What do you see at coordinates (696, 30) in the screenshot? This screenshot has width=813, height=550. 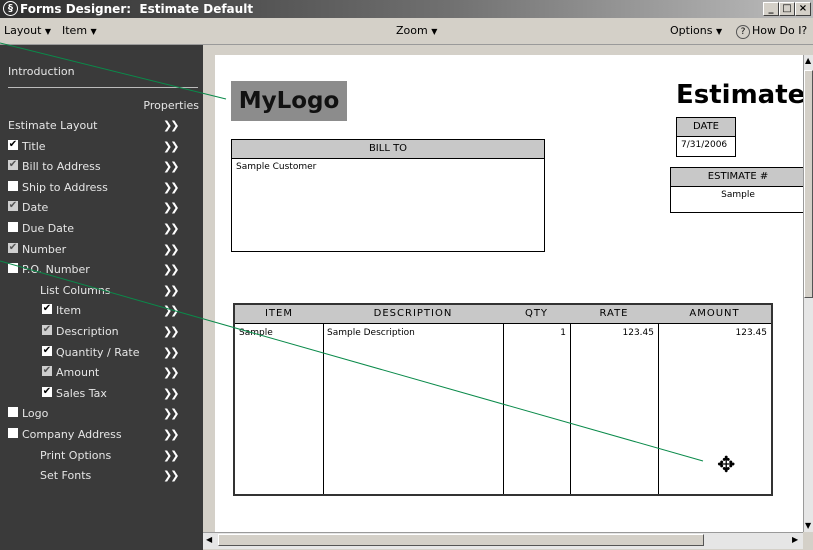 I see `menu-options: Options ▼` at bounding box center [696, 30].